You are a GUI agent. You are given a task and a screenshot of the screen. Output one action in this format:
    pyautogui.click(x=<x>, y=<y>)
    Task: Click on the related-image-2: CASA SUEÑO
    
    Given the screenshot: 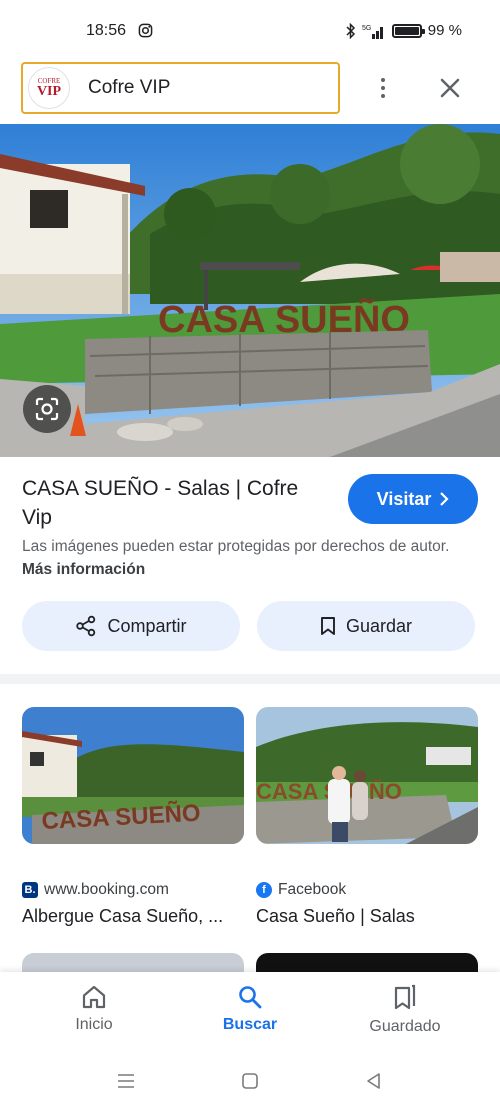 What is the action you would take?
    pyautogui.click(x=367, y=775)
    